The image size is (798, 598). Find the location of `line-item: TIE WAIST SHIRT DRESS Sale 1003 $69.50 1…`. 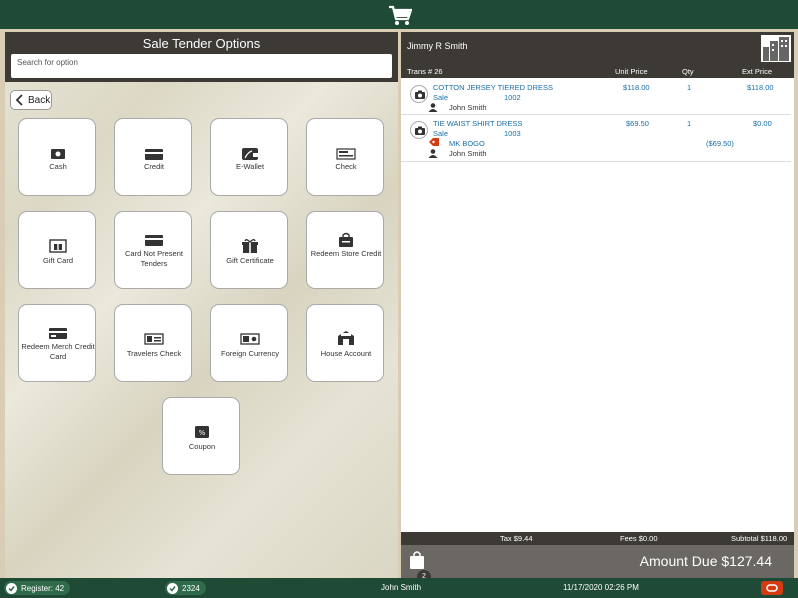

line-item: TIE WAIST SHIRT DRESS Sale 1003 $69.50 1… is located at coordinates (596, 138).